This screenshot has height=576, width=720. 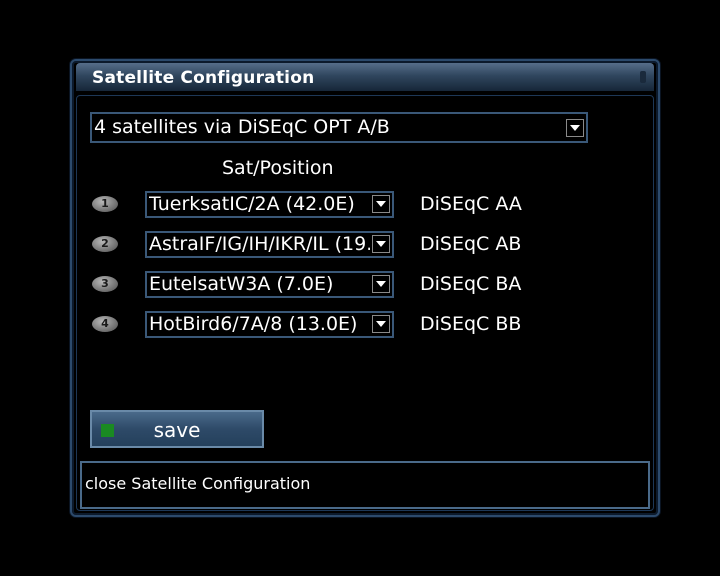 I want to click on row-number-badge: 4, so click(x=105, y=324).